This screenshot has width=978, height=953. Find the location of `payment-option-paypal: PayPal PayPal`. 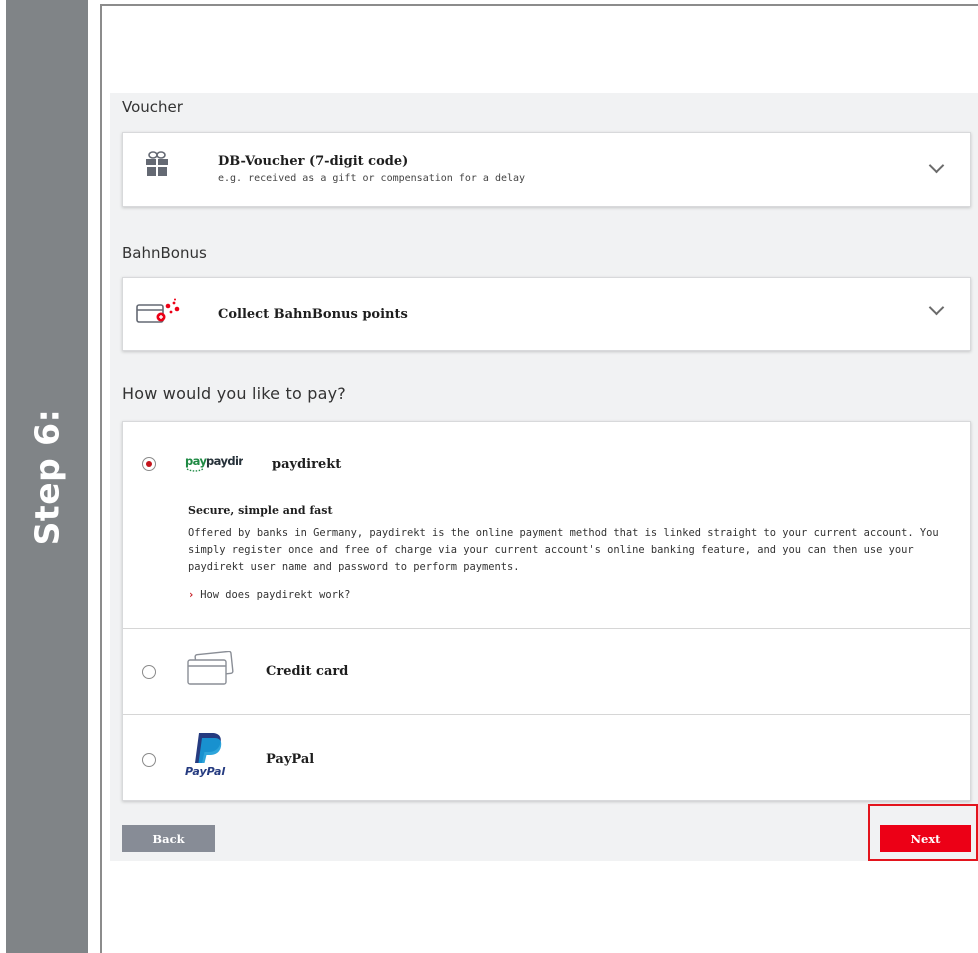

payment-option-paypal: PayPal PayPal is located at coordinates (546, 758).